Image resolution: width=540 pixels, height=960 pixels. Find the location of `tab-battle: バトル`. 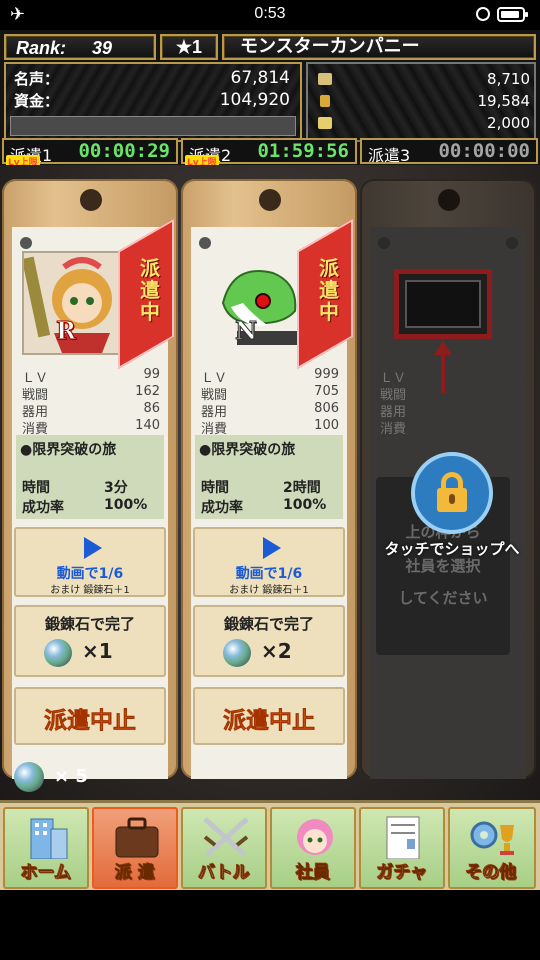

tab-battle: バトル is located at coordinates (224, 848).